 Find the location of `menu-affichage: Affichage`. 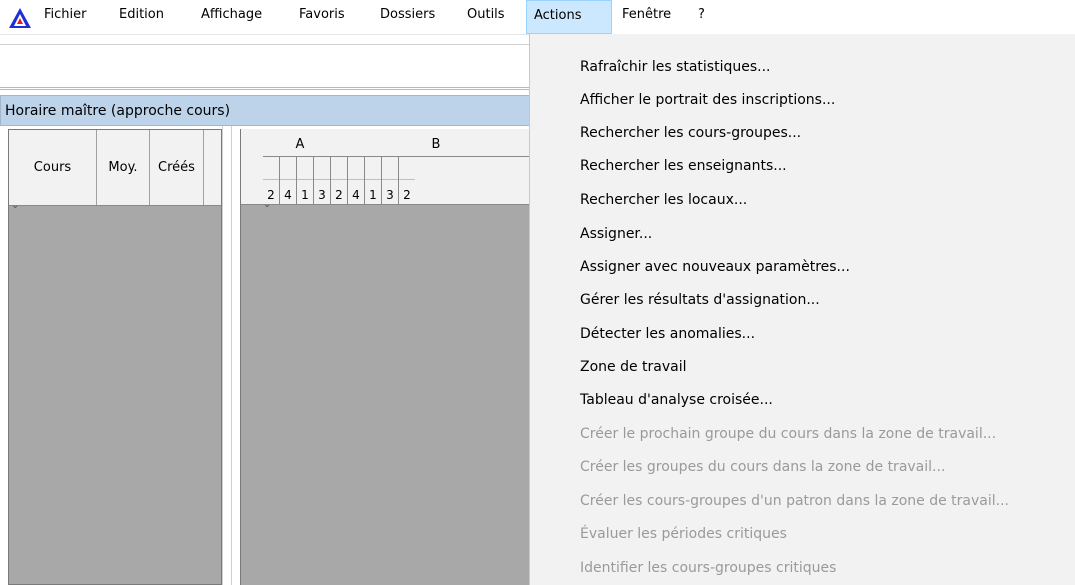

menu-affichage: Affichage is located at coordinates (231, 17).